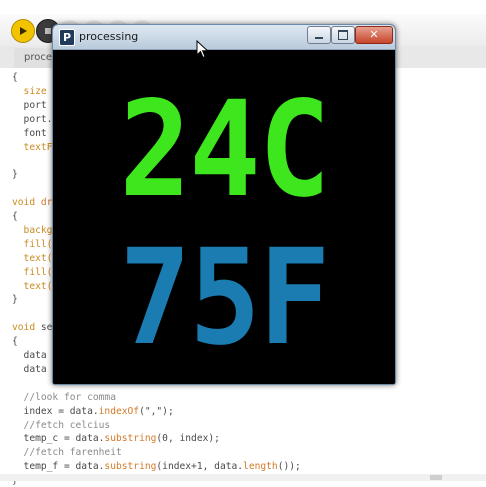  I want to click on code-line: font, so click(29, 134).